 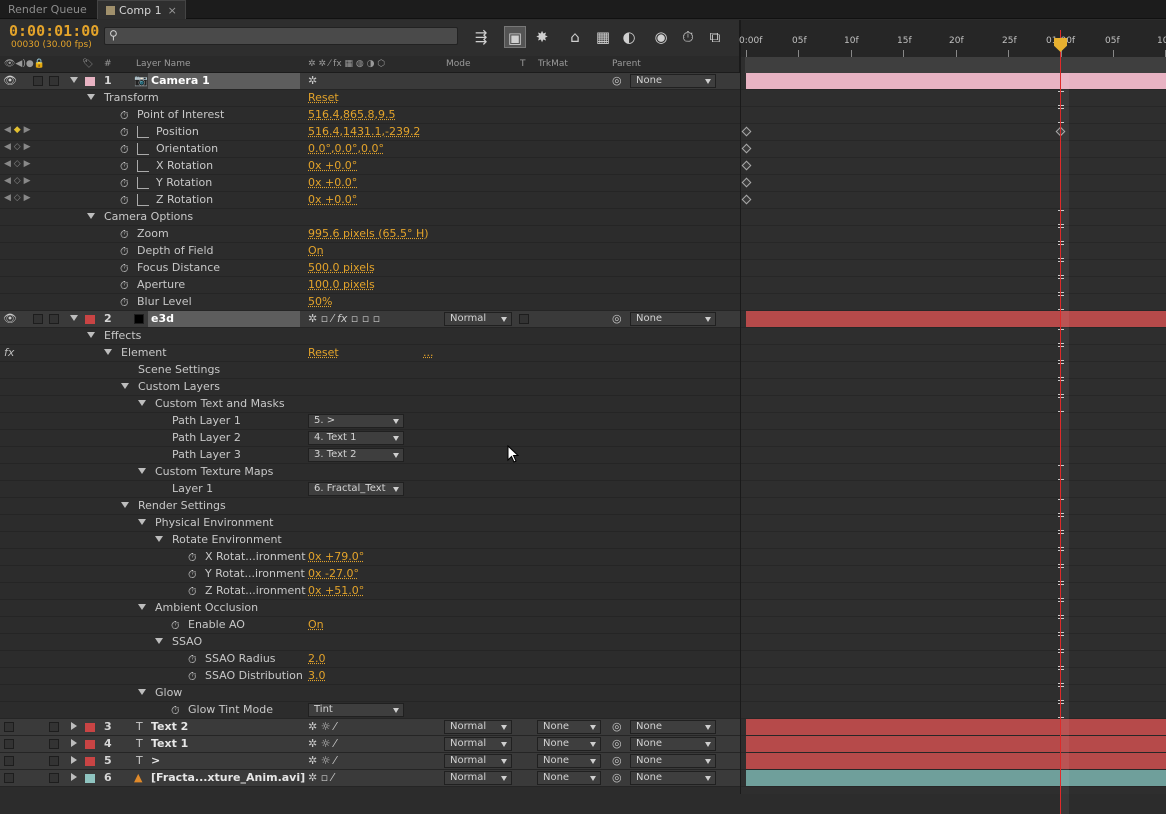 What do you see at coordinates (370, 455) in the screenshot?
I see `prop-path-layer-3: Path Layer 3 3. Text 2` at bounding box center [370, 455].